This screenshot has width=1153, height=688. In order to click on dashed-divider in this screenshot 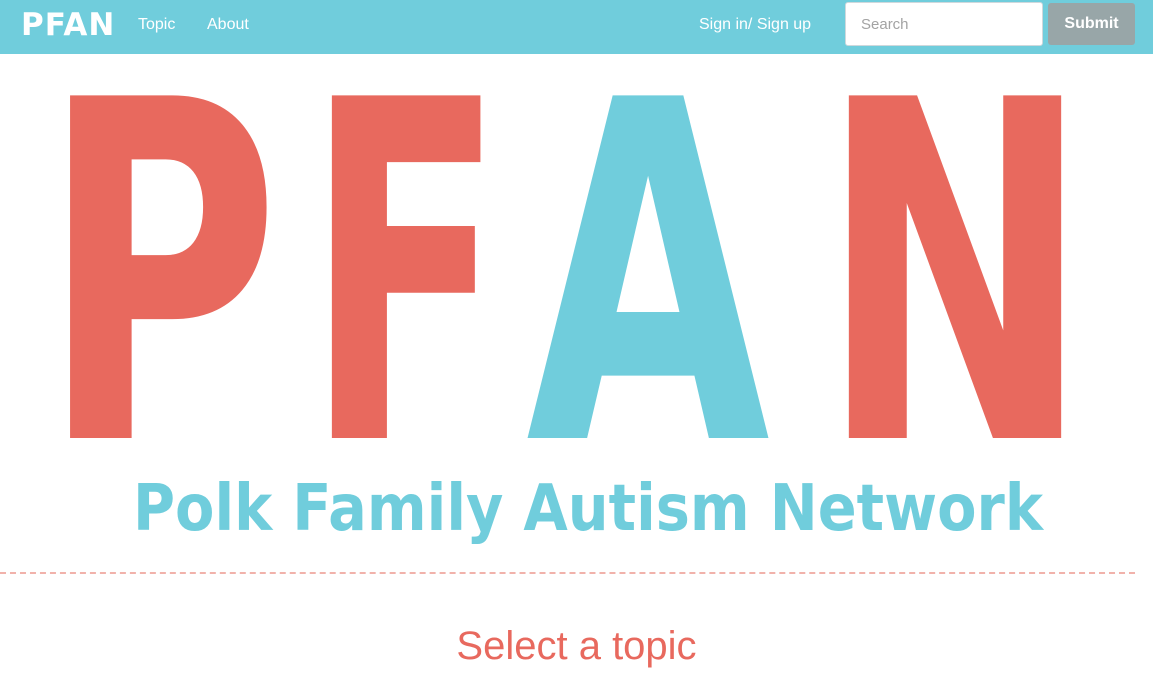, I will do `click(567, 573)`.